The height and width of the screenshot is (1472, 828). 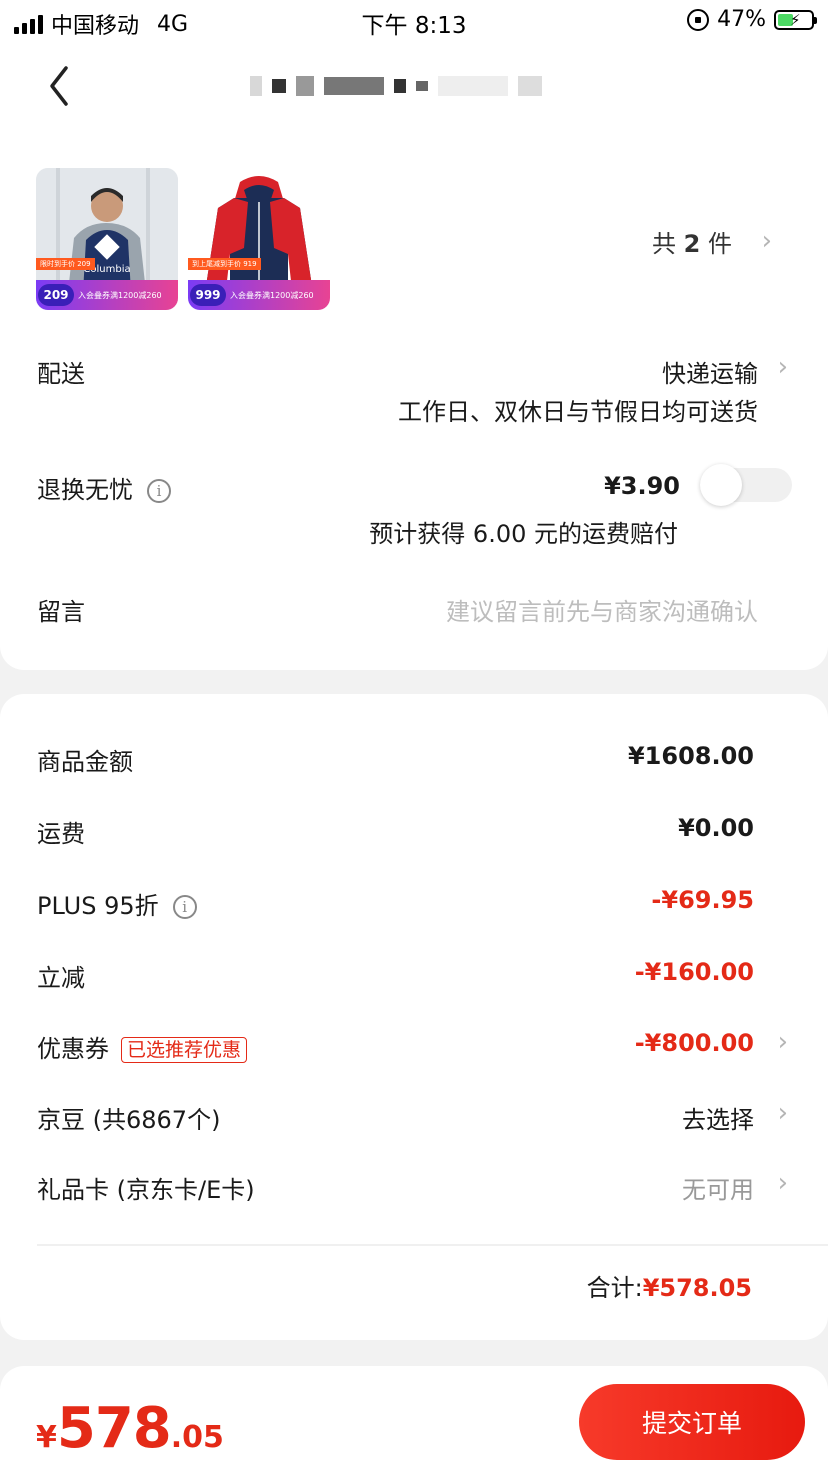 I want to click on chevron-left-icon, so click(x=62, y=86).